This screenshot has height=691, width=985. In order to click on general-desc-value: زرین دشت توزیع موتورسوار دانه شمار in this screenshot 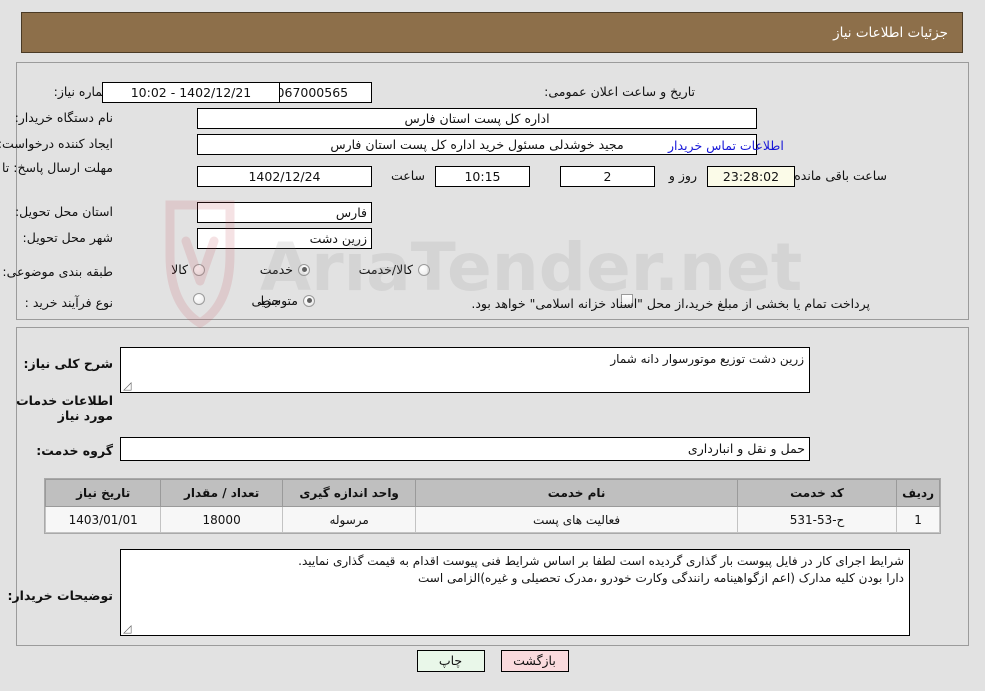, I will do `click(707, 359)`.